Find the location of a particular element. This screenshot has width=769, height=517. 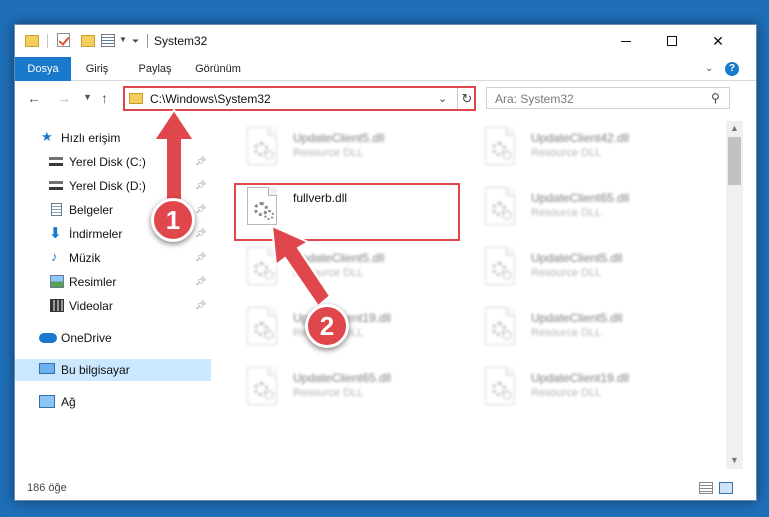

annotation-arrows is located at coordinates (242, 208).